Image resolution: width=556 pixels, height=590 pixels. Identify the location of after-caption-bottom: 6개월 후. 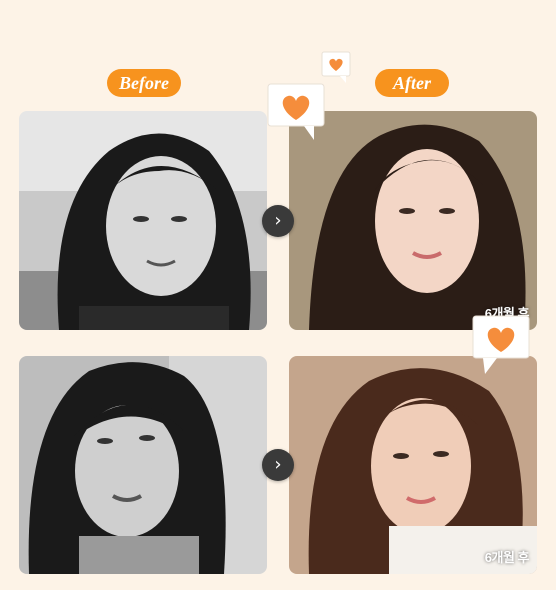
(507, 557).